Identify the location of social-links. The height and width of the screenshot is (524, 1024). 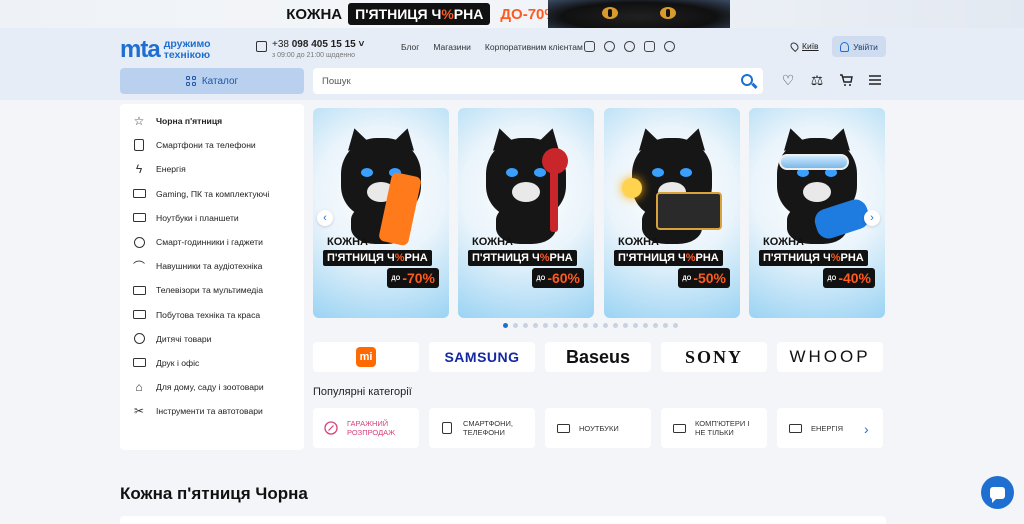
(629, 46).